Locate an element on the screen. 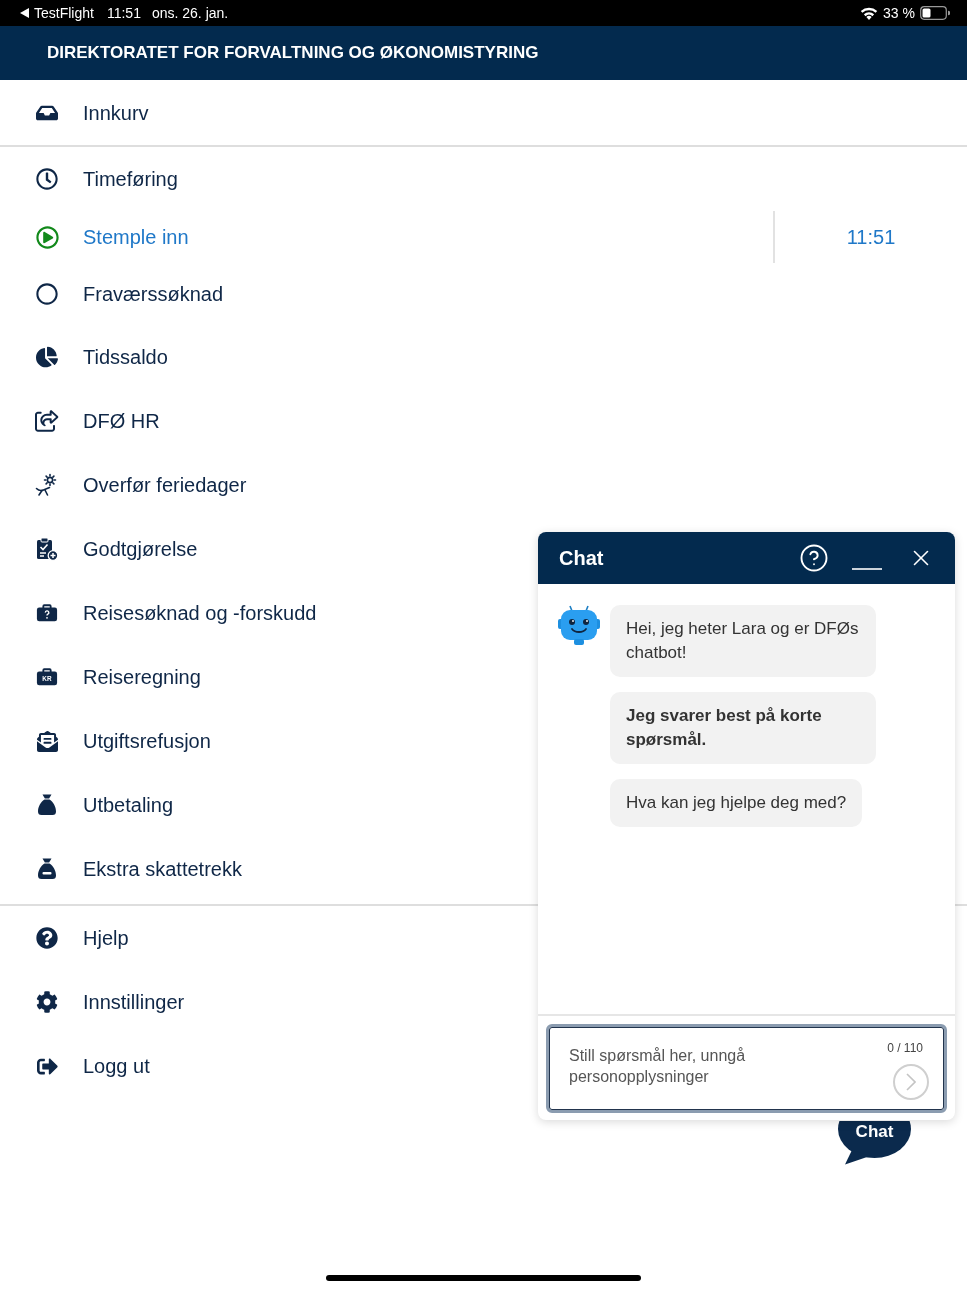 This screenshot has width=967, height=1290. clock-icon is located at coordinates (47, 179).